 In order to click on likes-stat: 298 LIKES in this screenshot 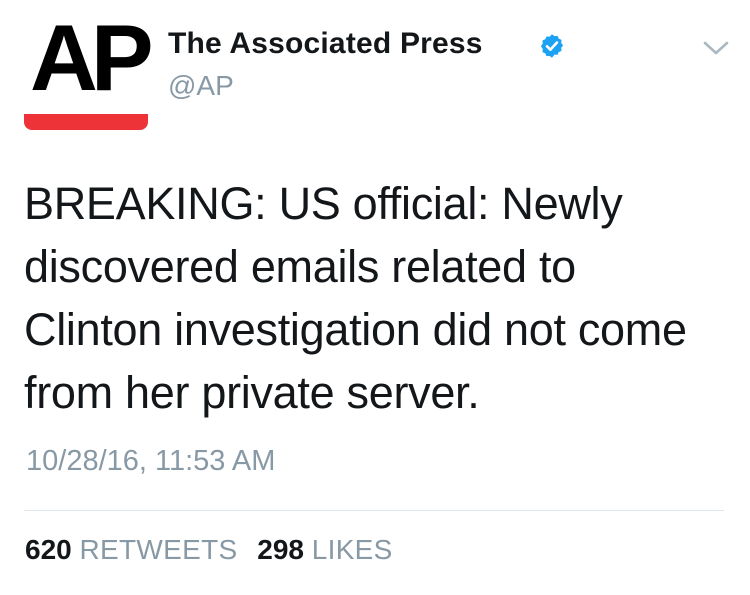, I will do `click(324, 550)`.